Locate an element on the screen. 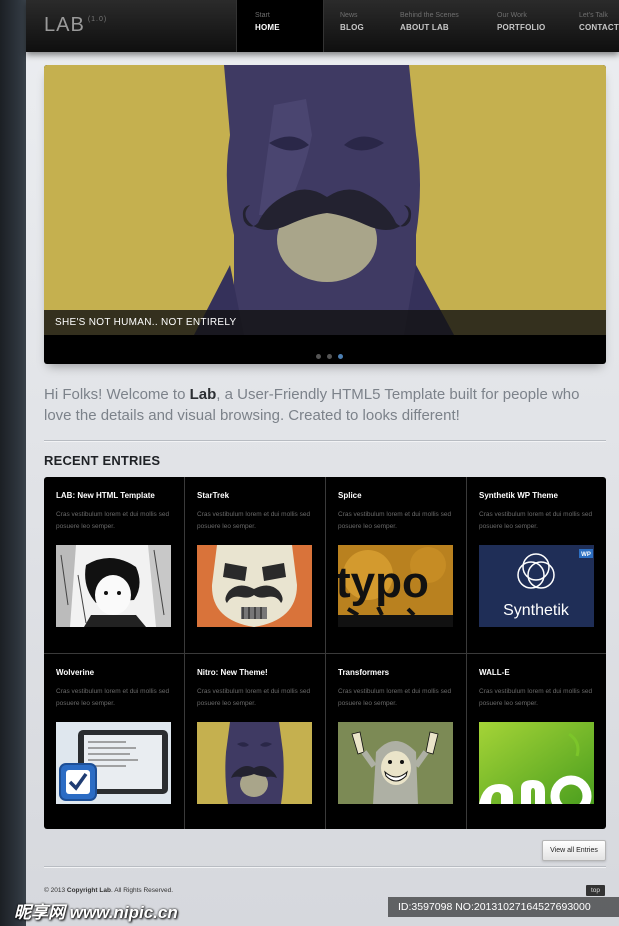 Image resolution: width=619 pixels, height=926 pixels. synthetik-text: Synthetik is located at coordinates (536, 610).